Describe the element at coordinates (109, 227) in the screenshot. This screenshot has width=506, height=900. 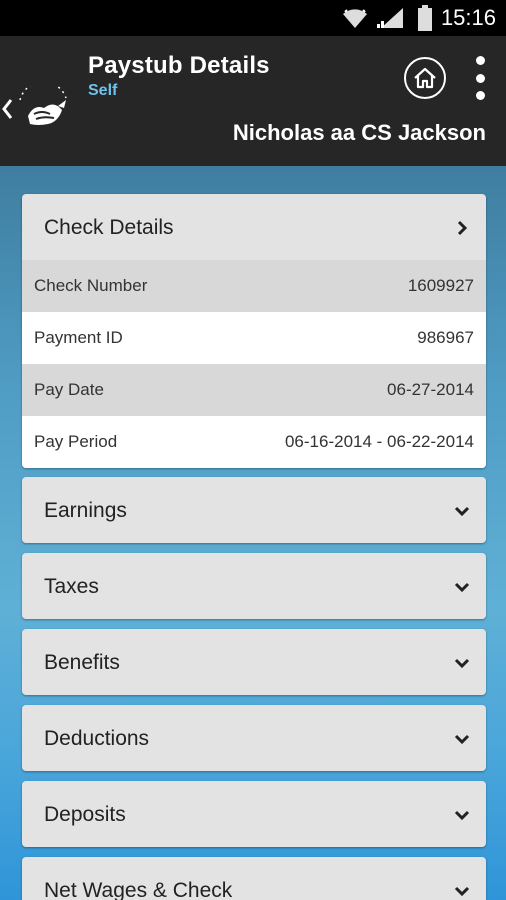
I see `section-title: Check Details` at that location.